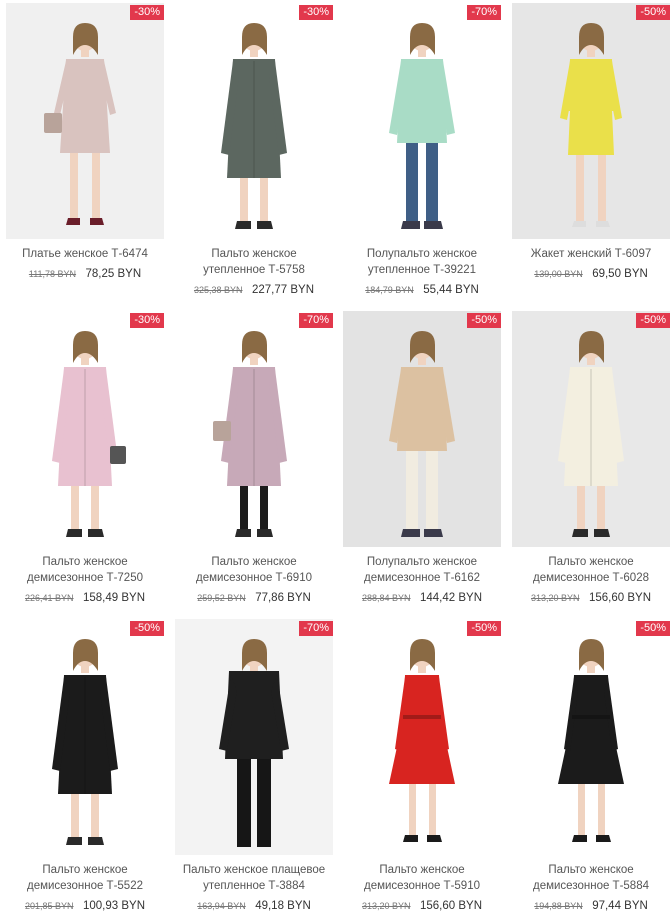  Describe the element at coordinates (282, 290) in the screenshot. I see `current-price: 227,77 BYN` at that location.